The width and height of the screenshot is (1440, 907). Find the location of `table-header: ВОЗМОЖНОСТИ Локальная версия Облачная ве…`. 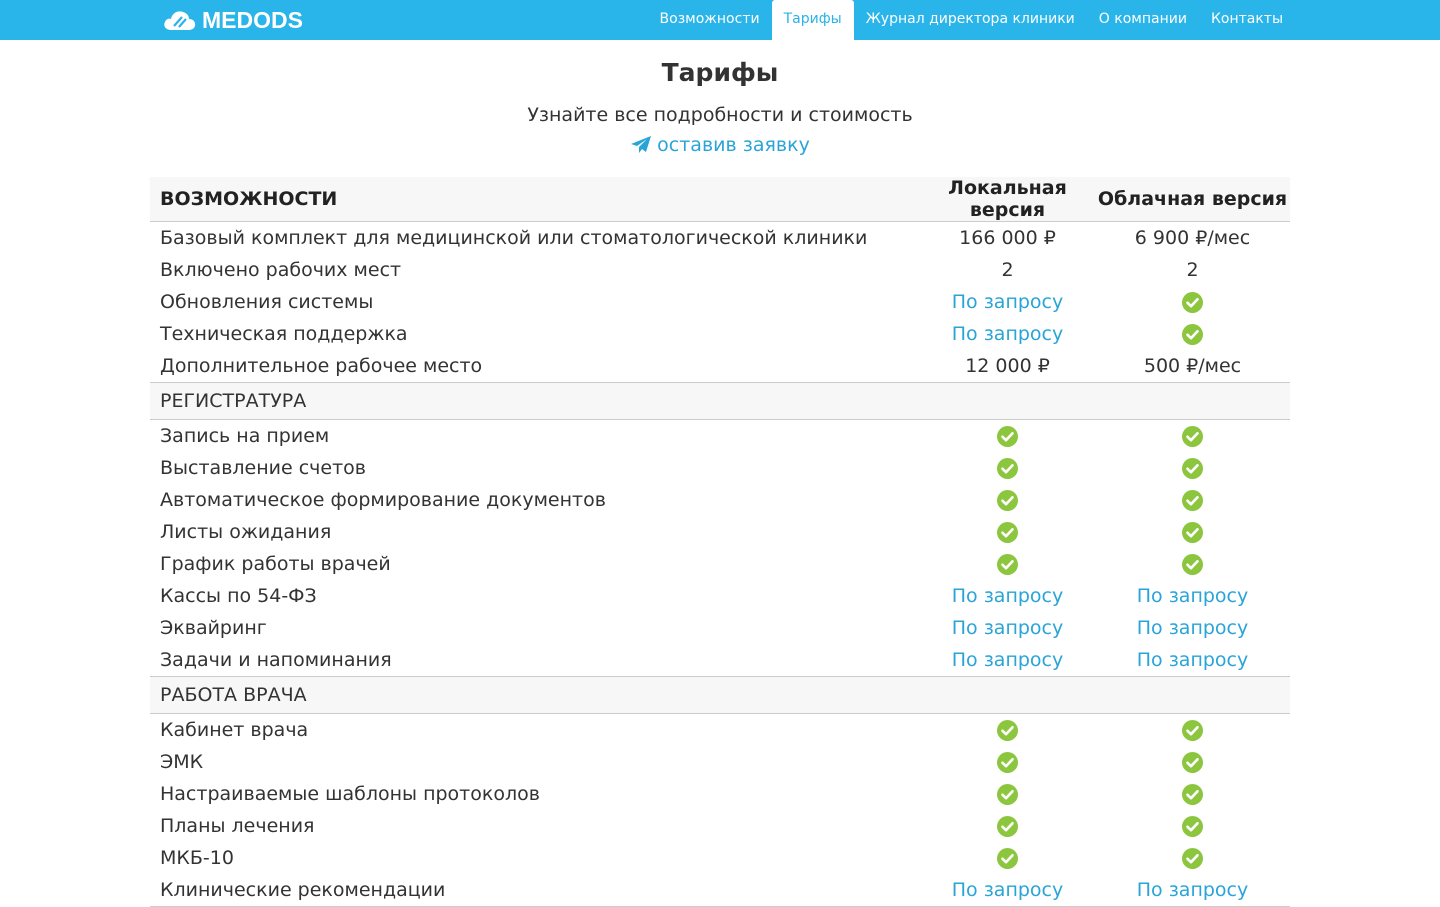

table-header: ВОЗМОЖНОСТИ Локальная версия Облачная ве… is located at coordinates (720, 199).